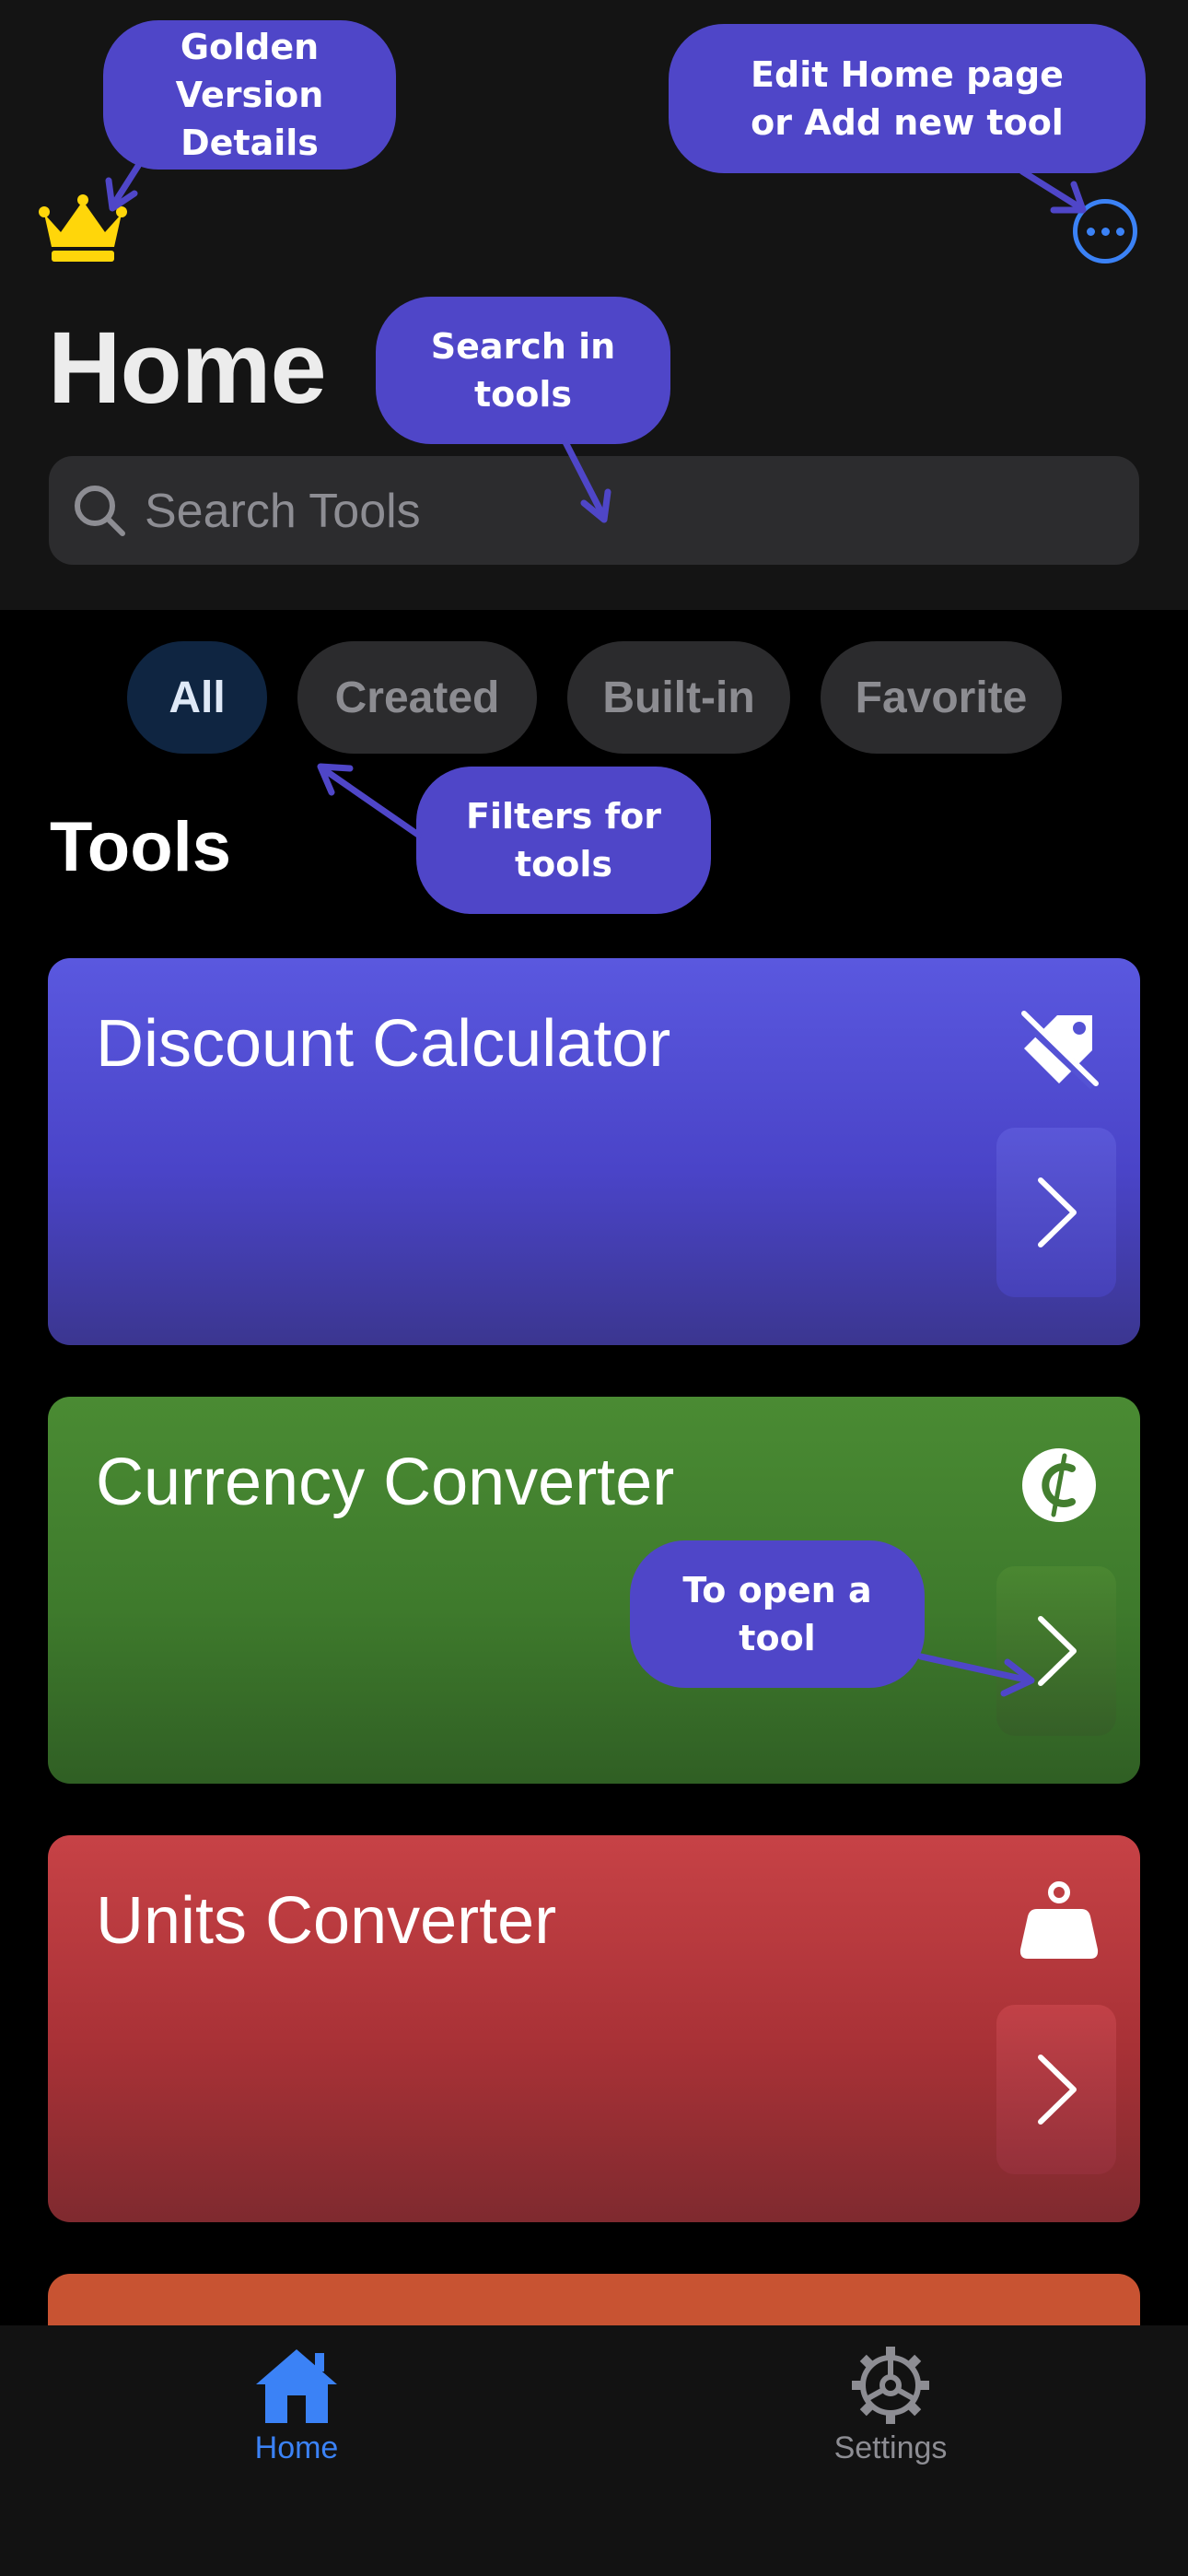  What do you see at coordinates (386, 1482) in the screenshot?
I see `tool-title: Currency Converter` at bounding box center [386, 1482].